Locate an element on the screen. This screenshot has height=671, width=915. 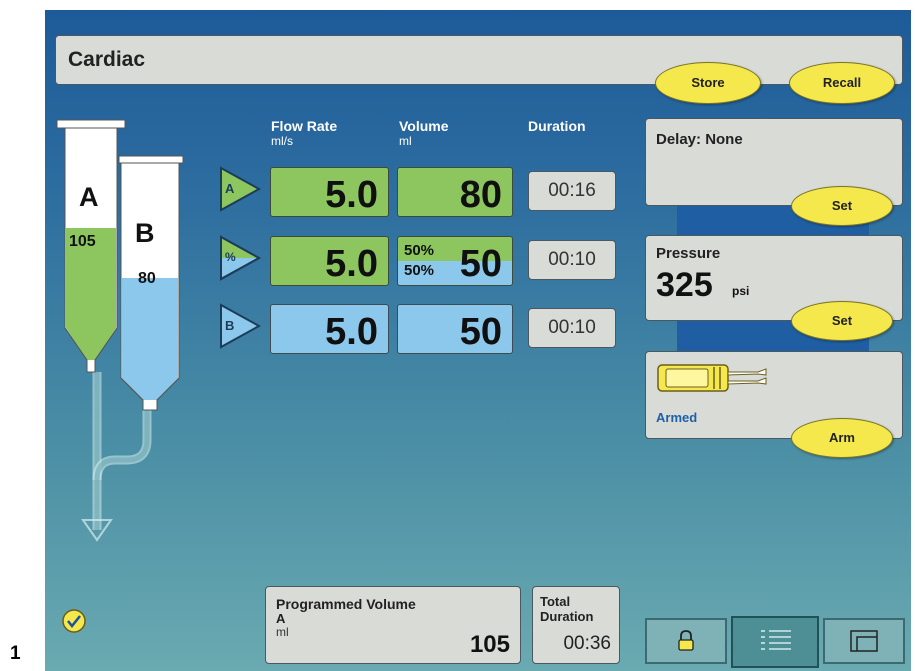
phase-2-percent-b: 50% is located at coordinates (419, 270).